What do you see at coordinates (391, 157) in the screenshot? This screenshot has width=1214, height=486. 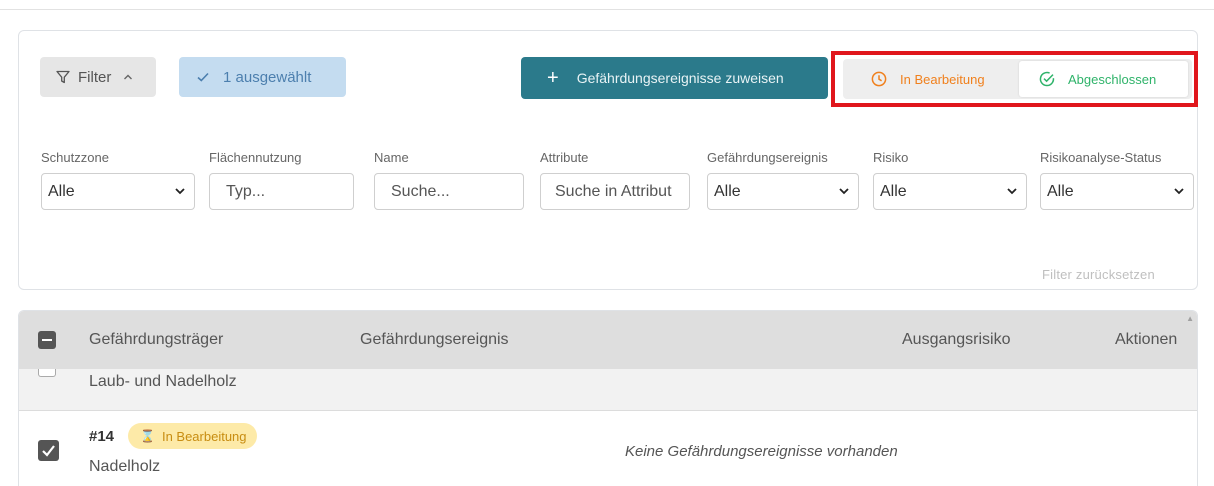 I see `name-label: Name` at bounding box center [391, 157].